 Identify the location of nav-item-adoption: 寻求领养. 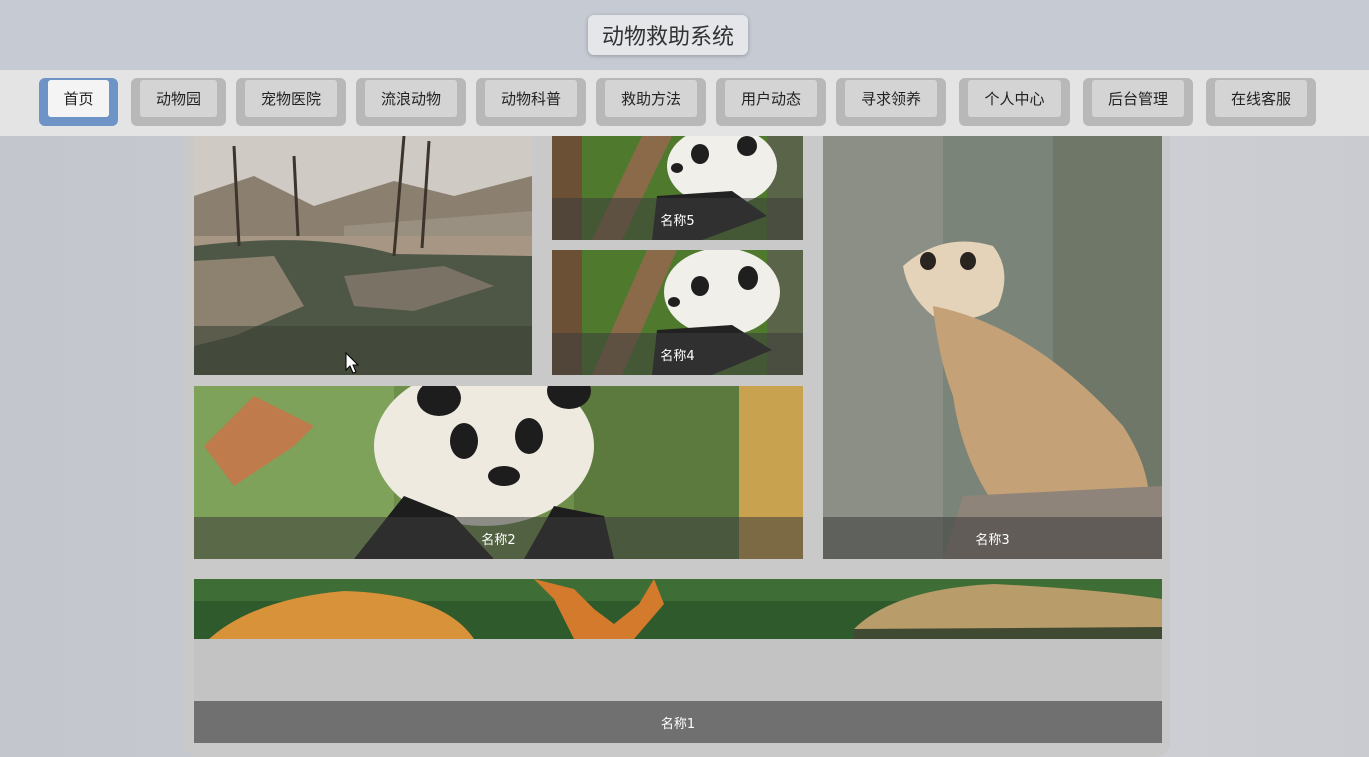
(891, 102).